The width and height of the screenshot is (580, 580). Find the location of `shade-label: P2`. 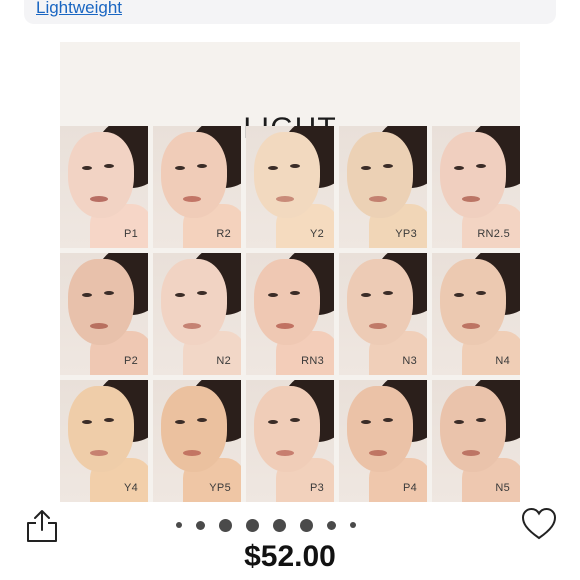

shade-label: P2 is located at coordinates (130, 361).